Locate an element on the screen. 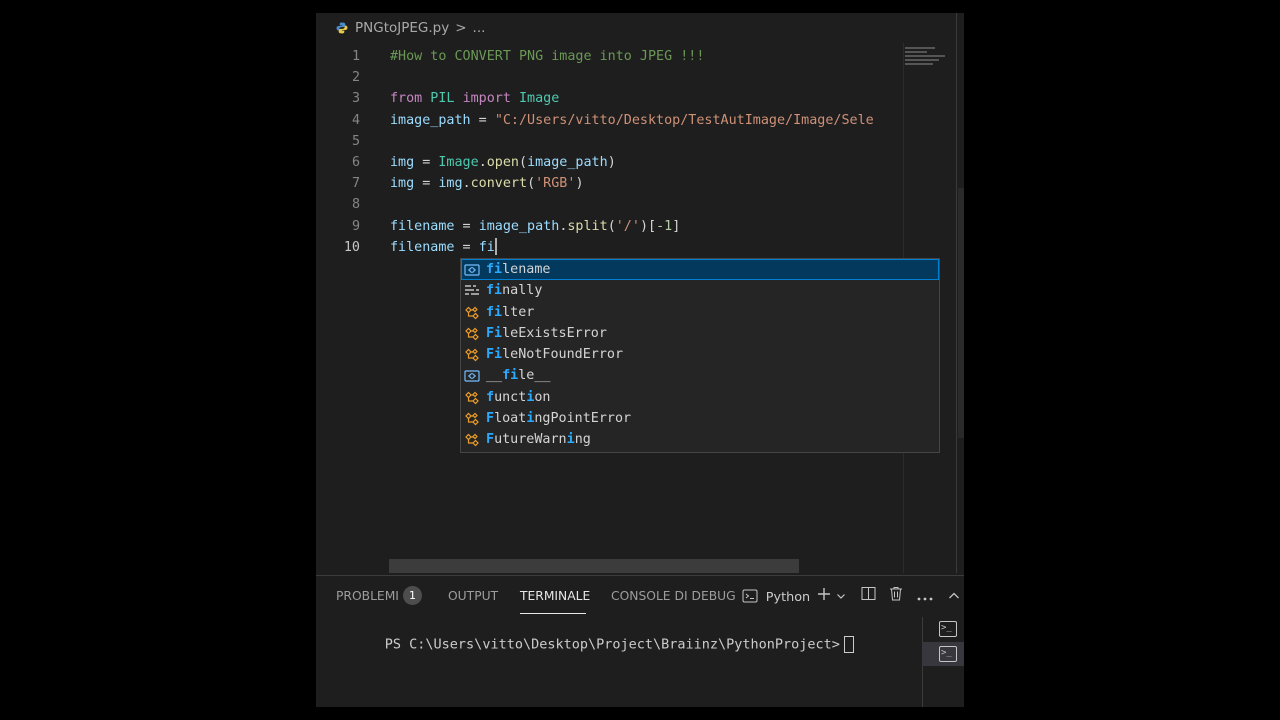  suggestion-item: __file__ is located at coordinates (700, 375).